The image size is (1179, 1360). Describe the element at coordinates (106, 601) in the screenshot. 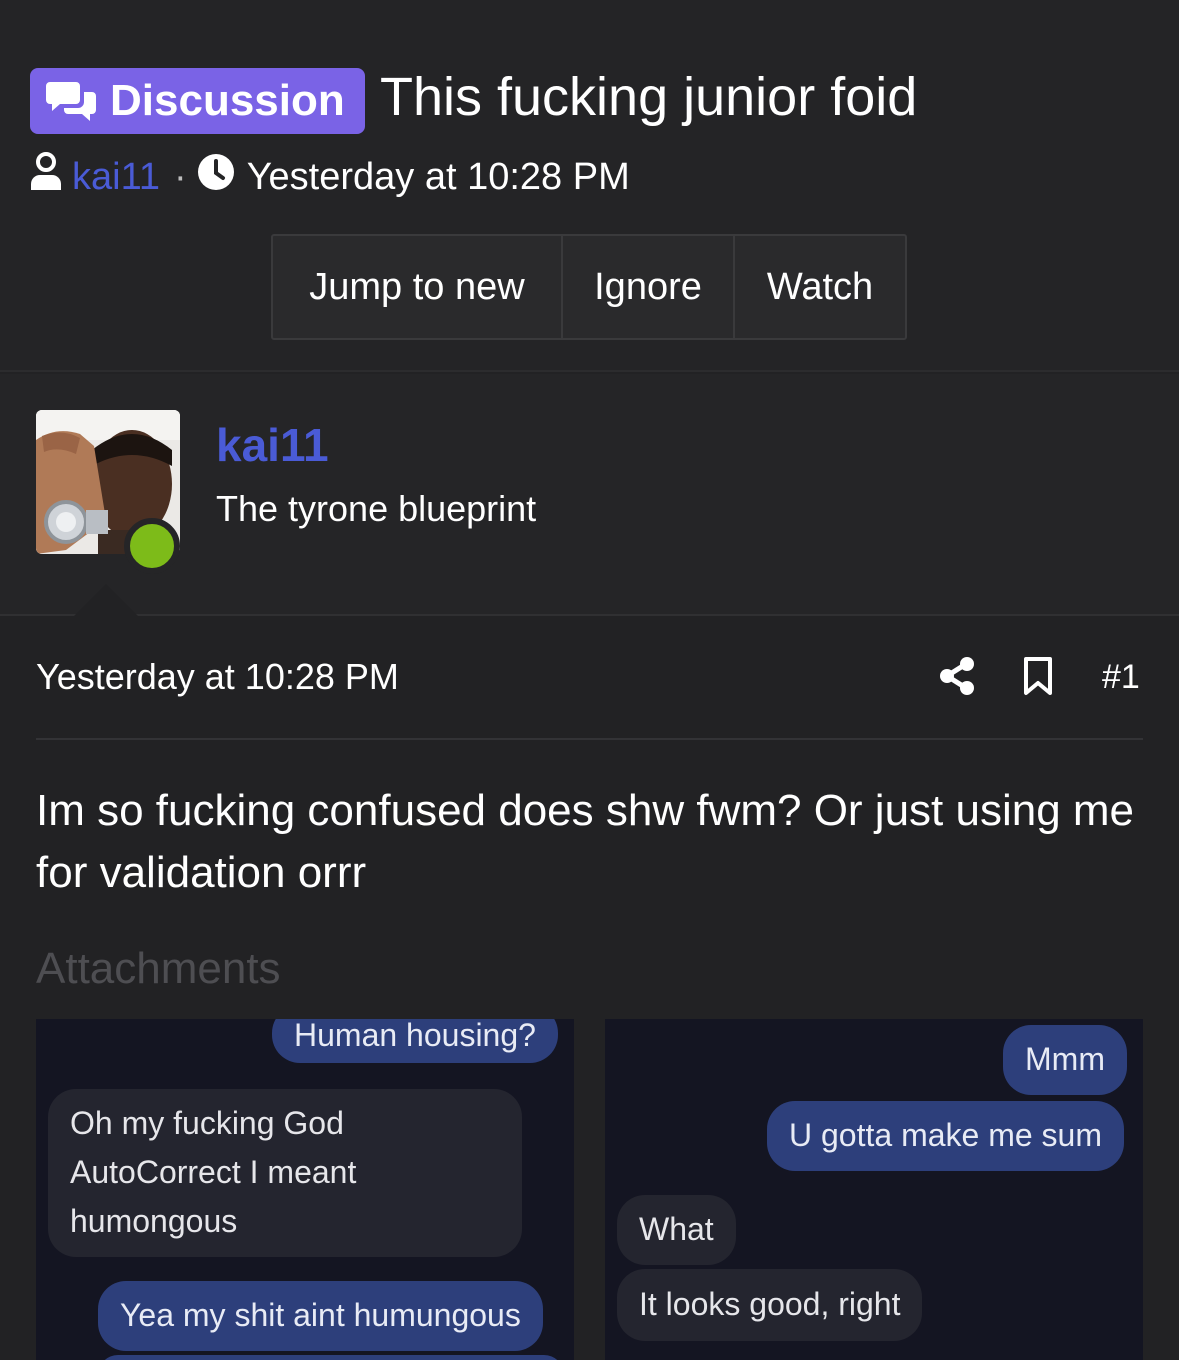

I see `message-arrow` at that location.